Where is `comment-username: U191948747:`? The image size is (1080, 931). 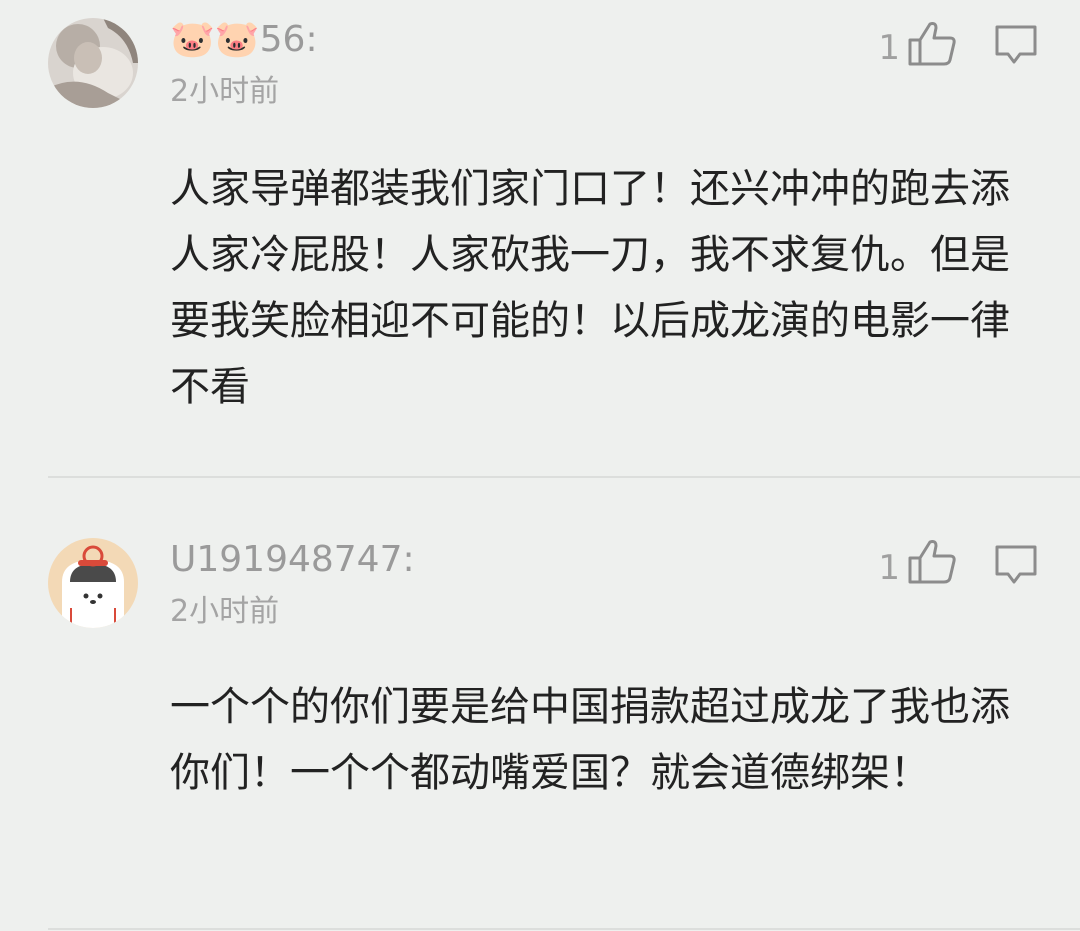 comment-username: U191948747: is located at coordinates (292, 560).